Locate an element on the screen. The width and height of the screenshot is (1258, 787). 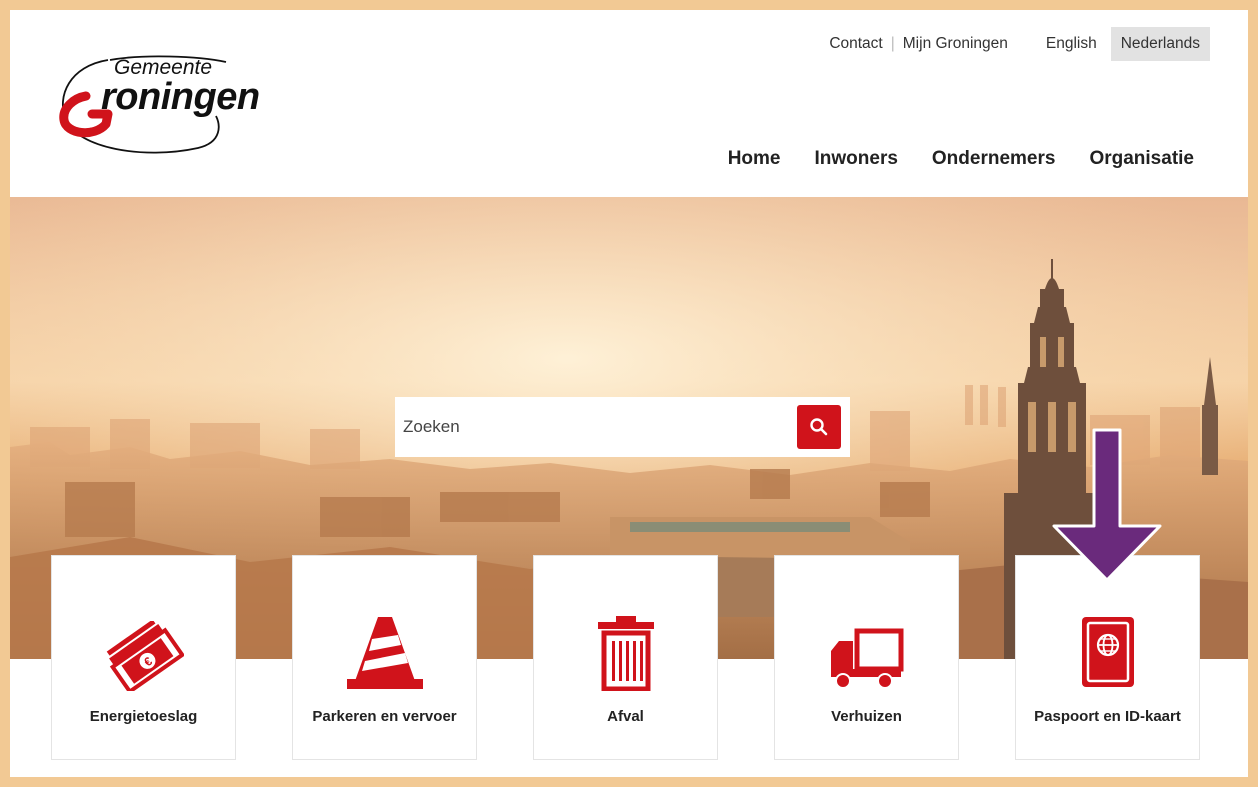
tile-label: Afval is located at coordinates (625, 716).